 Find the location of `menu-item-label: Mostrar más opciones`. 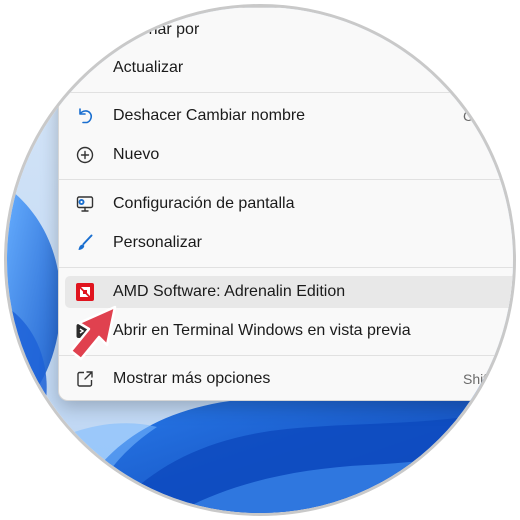

menu-item-label: Mostrar más opciones is located at coordinates (192, 378).